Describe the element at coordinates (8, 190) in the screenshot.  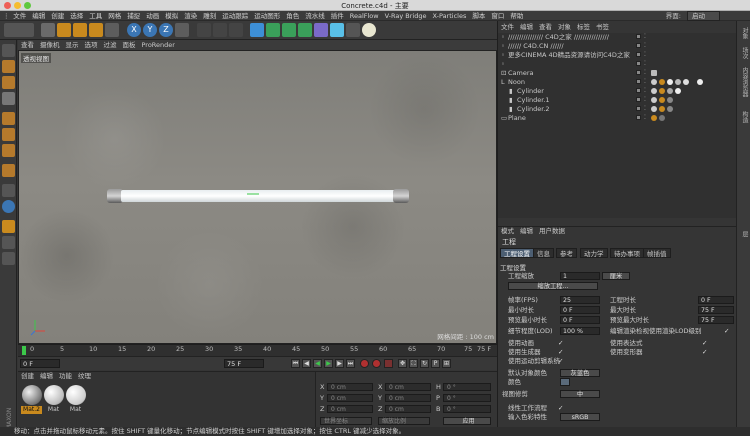
I see `tweak-mode-icon` at that location.